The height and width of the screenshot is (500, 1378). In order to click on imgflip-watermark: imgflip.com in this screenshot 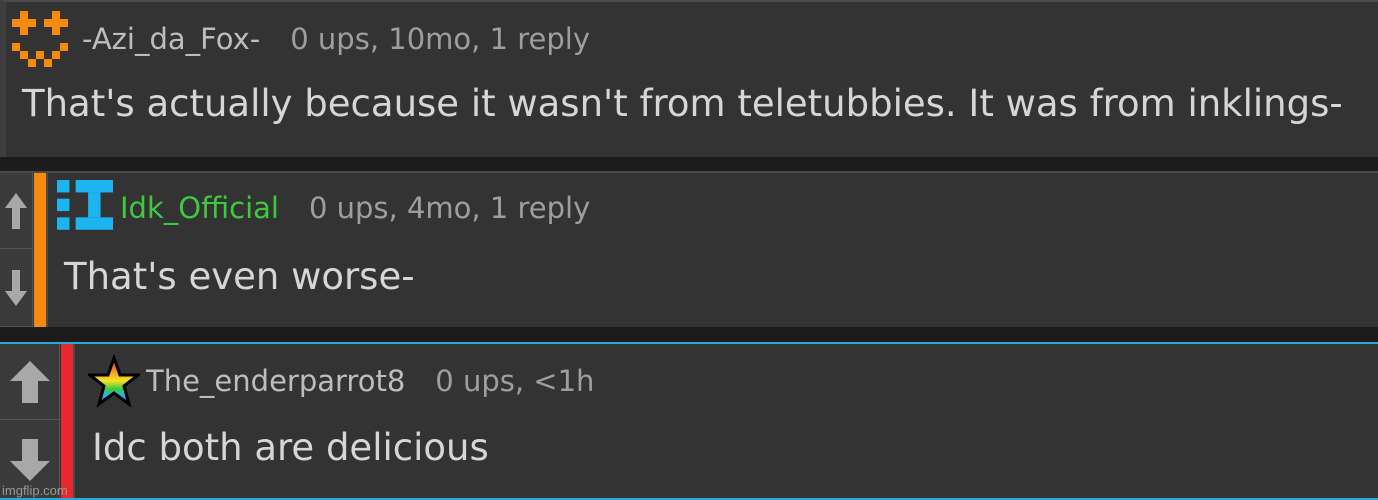, I will do `click(35, 490)`.